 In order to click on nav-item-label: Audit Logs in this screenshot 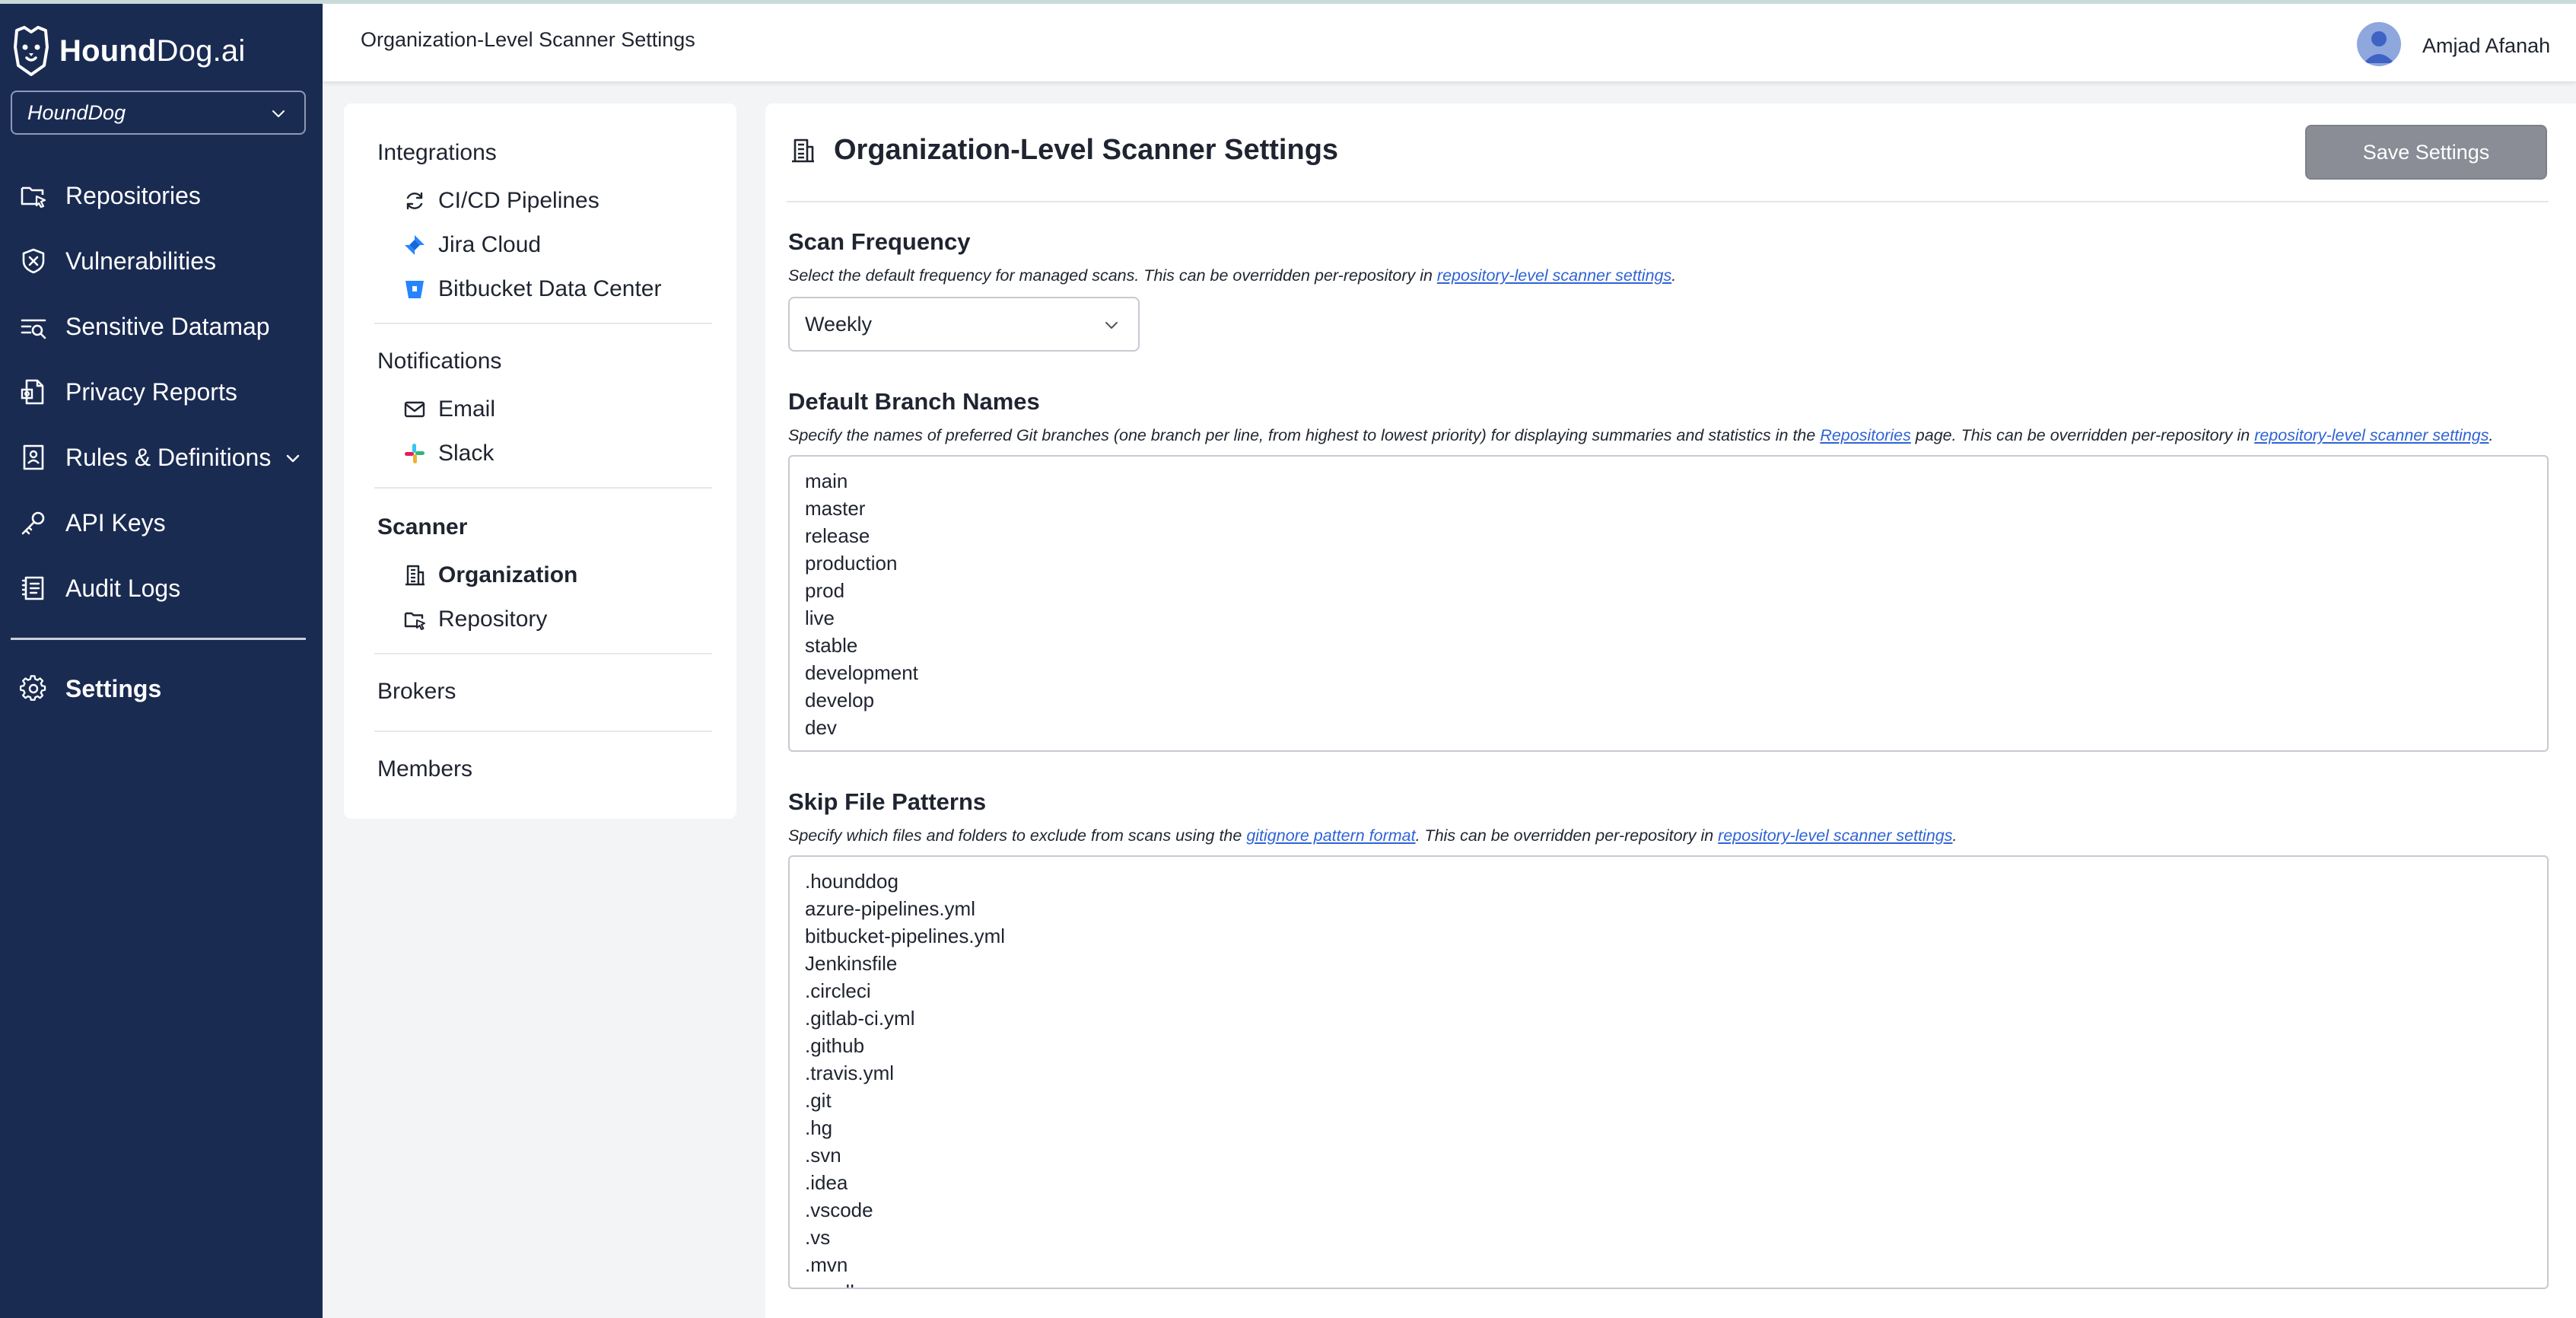, I will do `click(123, 588)`.